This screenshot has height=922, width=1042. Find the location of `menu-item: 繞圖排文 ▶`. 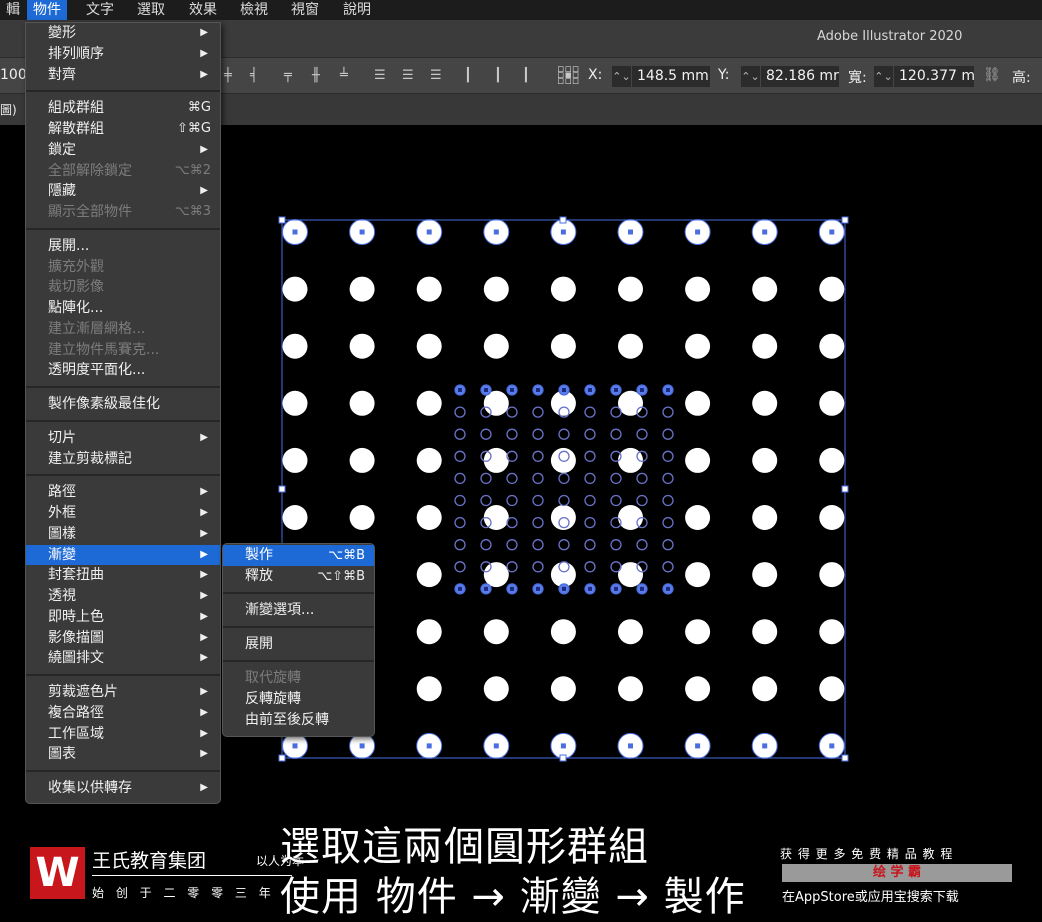

menu-item: 繞圖排文 ▶ is located at coordinates (123, 658).